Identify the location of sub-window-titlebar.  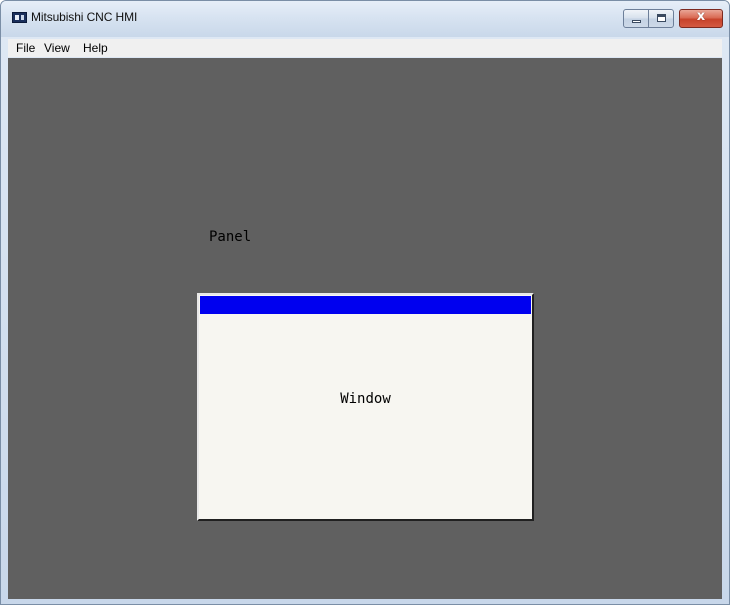
(365, 305).